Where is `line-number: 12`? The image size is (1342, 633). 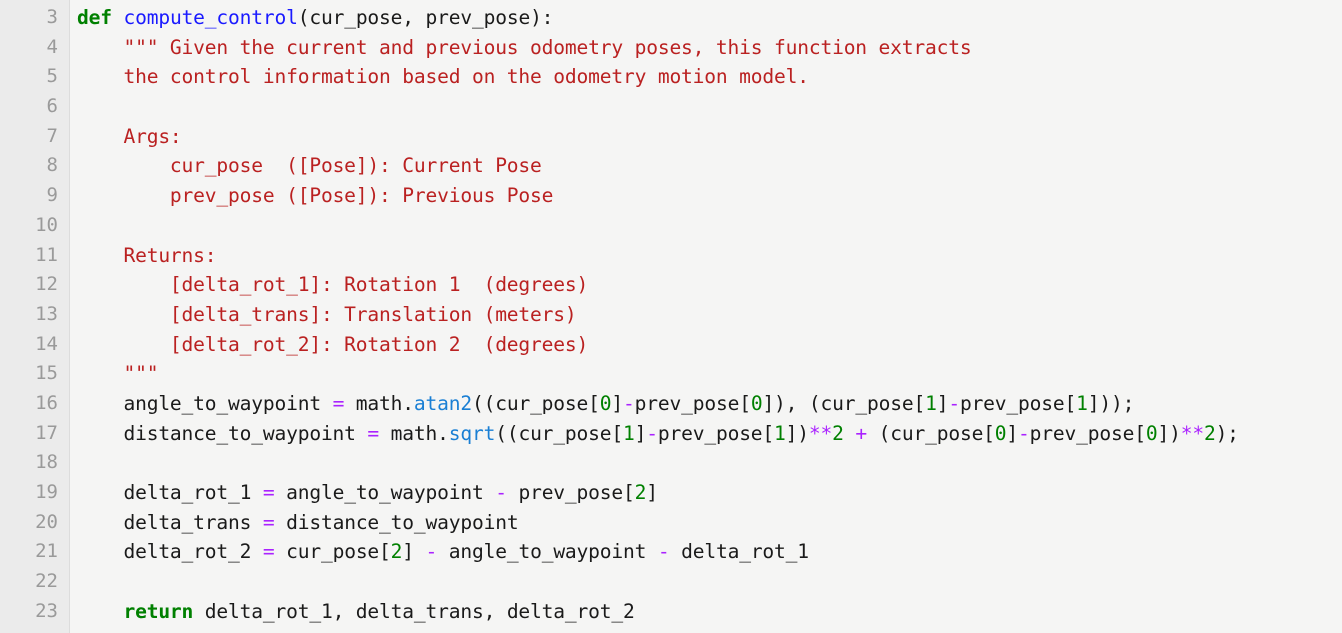 line-number: 12 is located at coordinates (46, 284).